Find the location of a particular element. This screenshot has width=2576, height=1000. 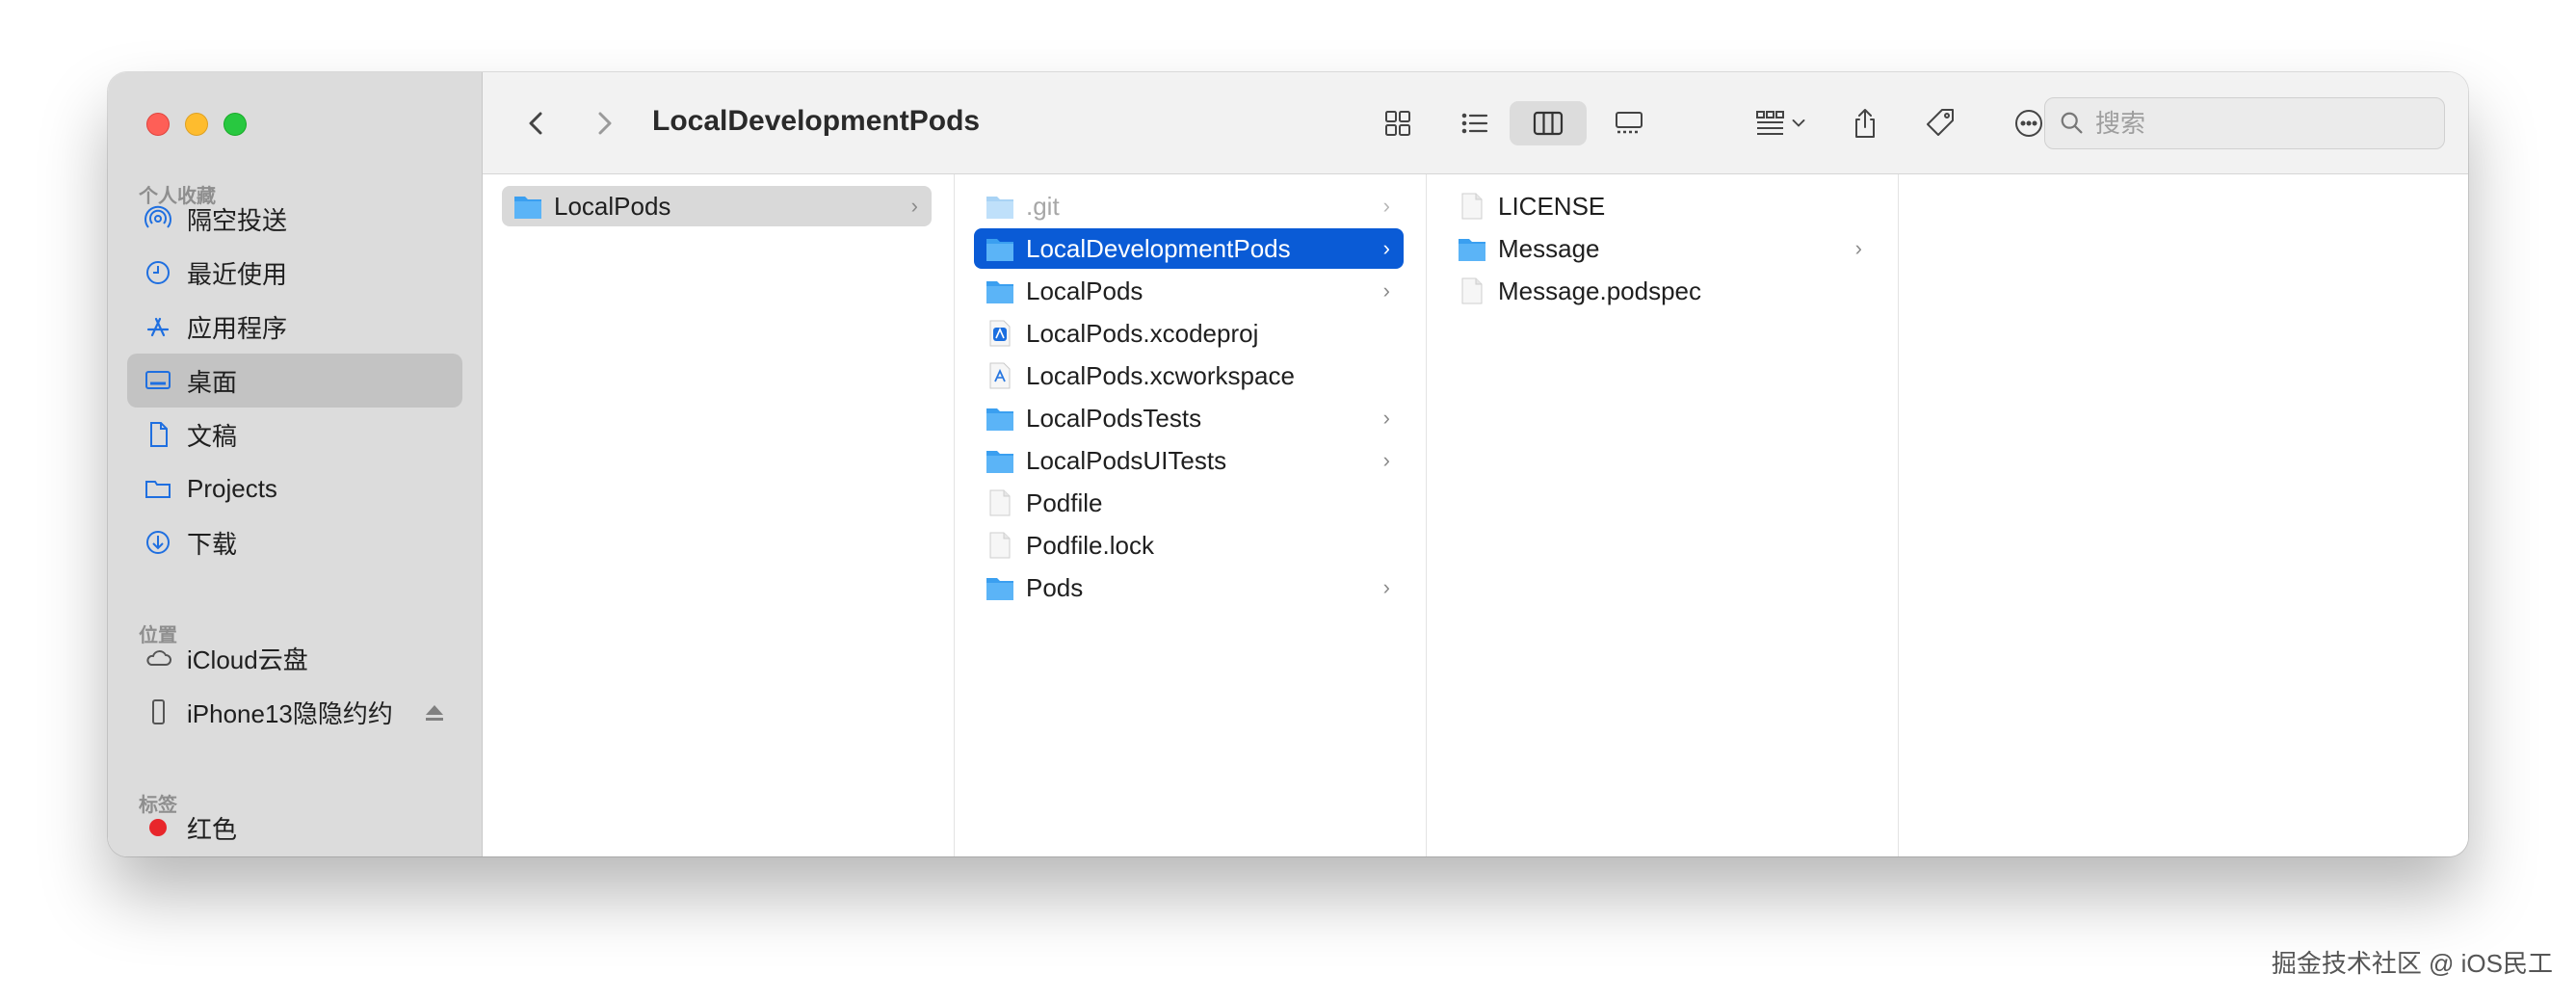

eject-icon is located at coordinates (435, 716).